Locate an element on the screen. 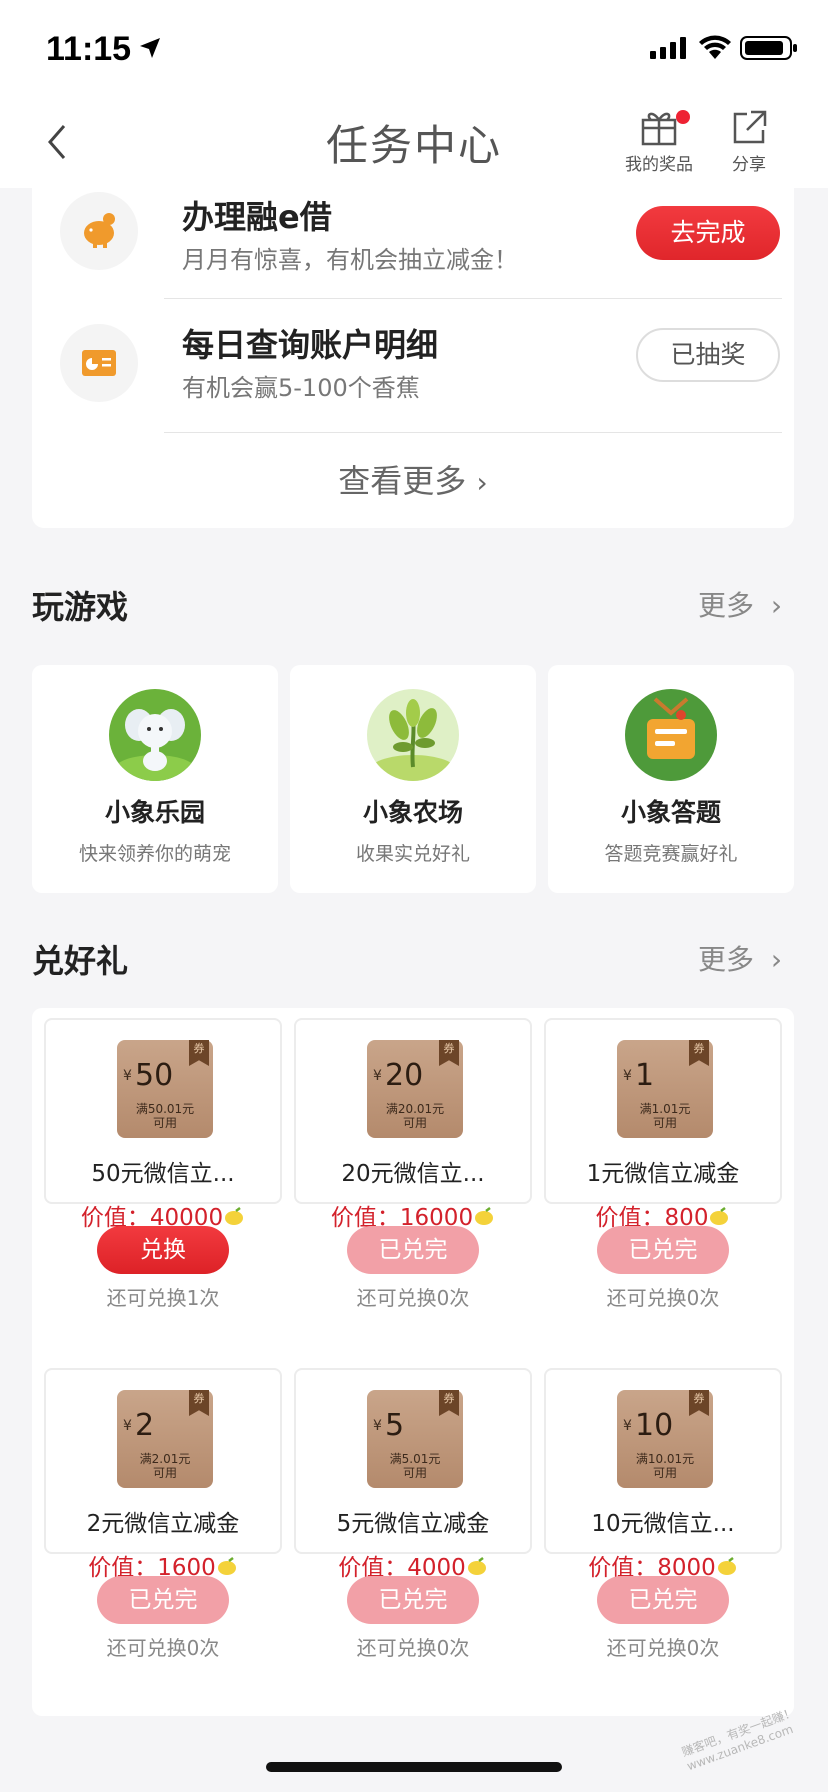 This screenshot has height=1792, width=828. coupon-condition-text: 满20.01元 is located at coordinates (415, 1109).